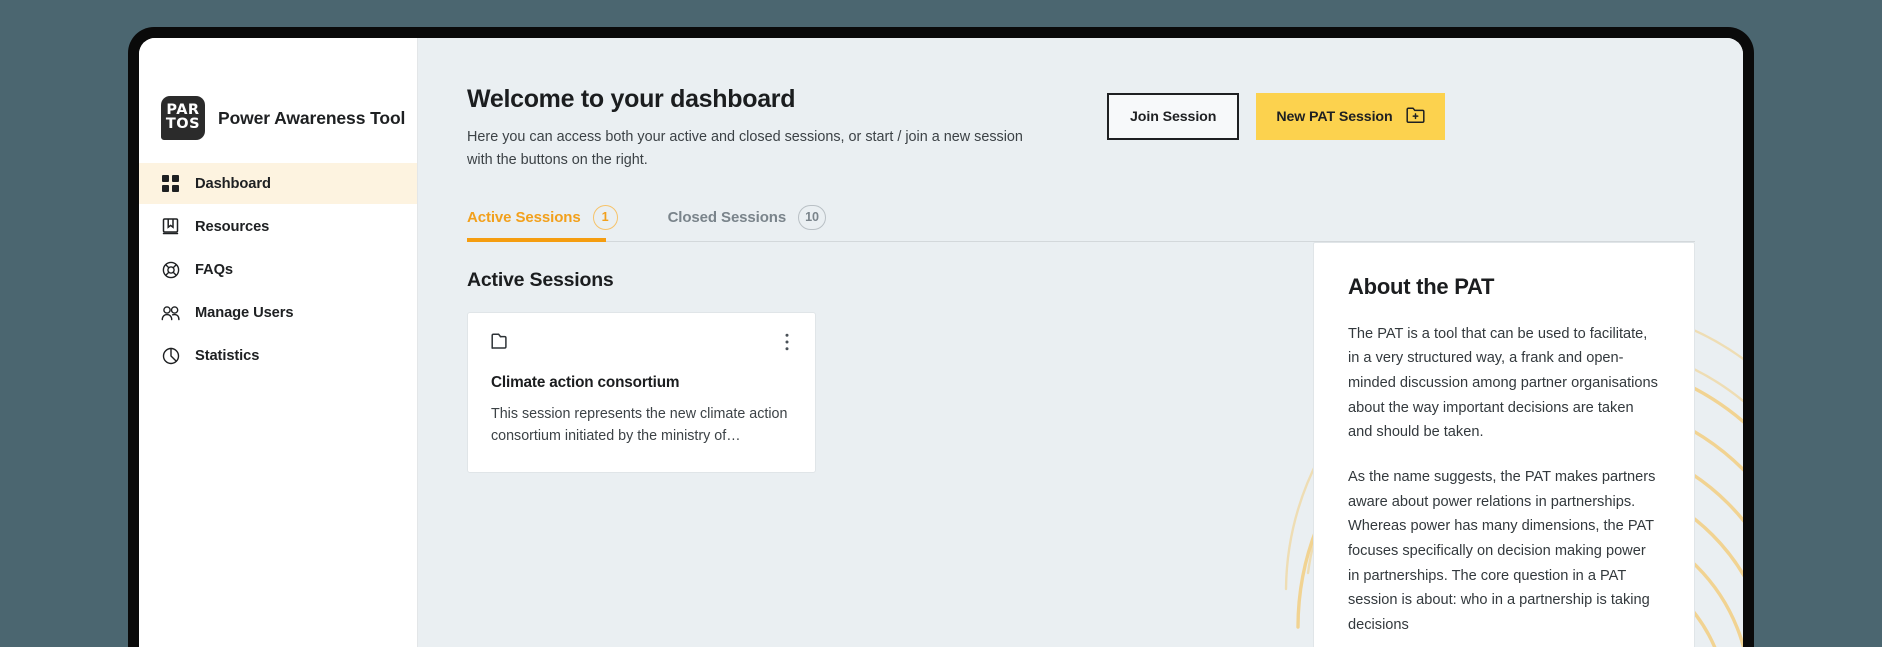  I want to click on sidebar-item-label: Resources, so click(232, 226).